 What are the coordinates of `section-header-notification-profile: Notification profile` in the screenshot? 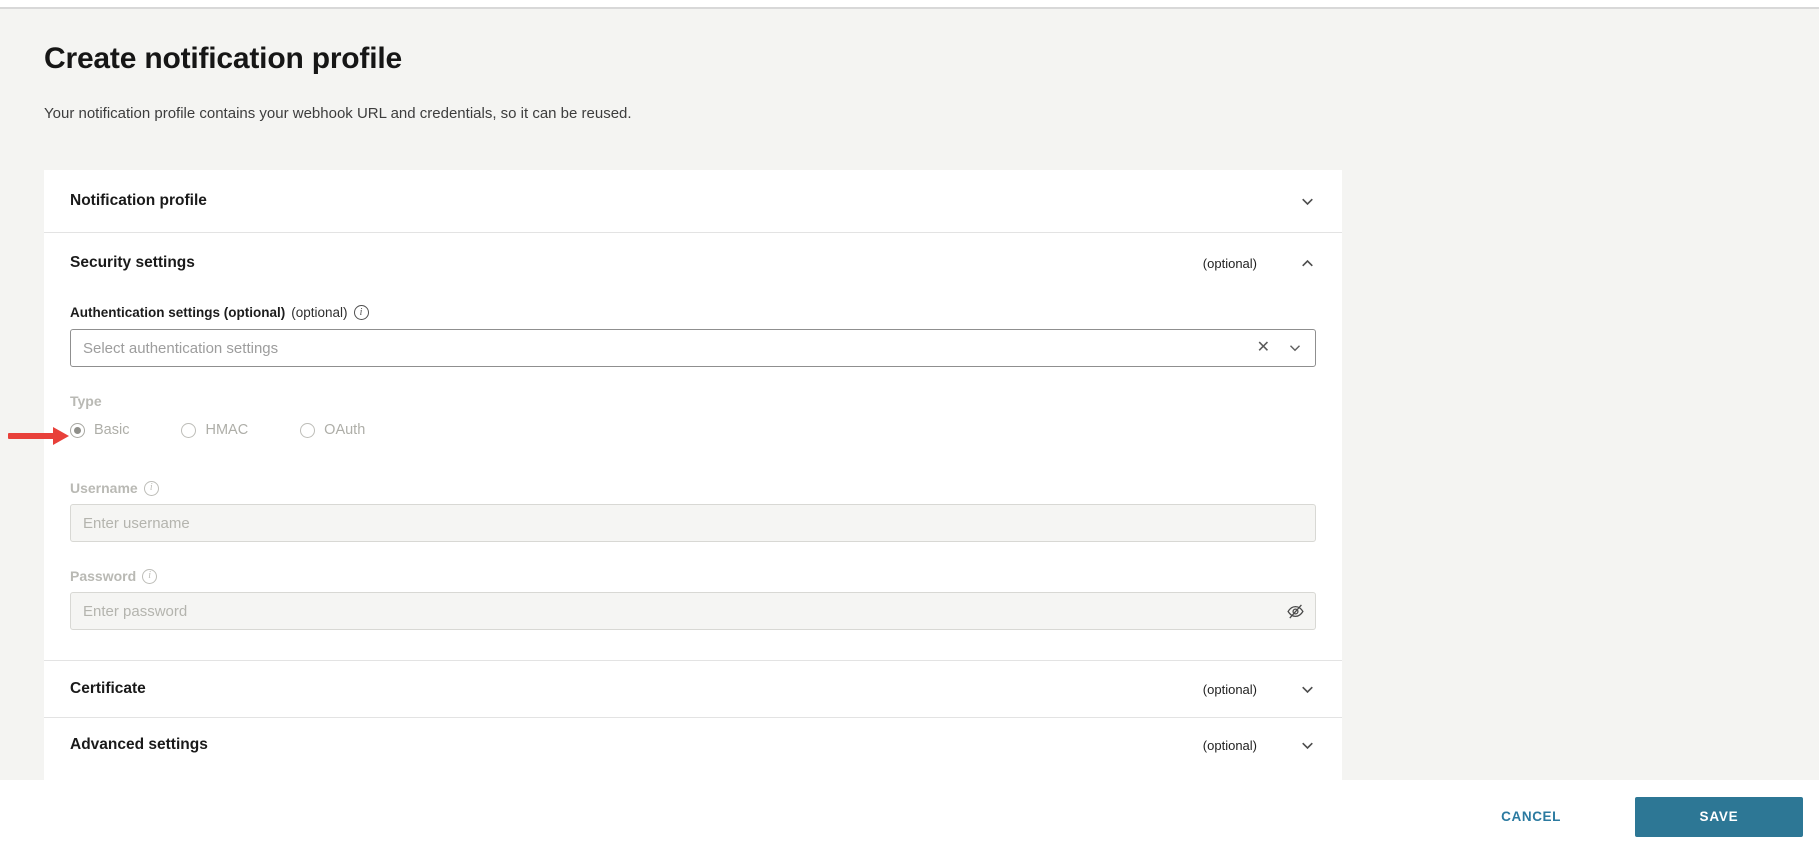 It's located at (693, 201).